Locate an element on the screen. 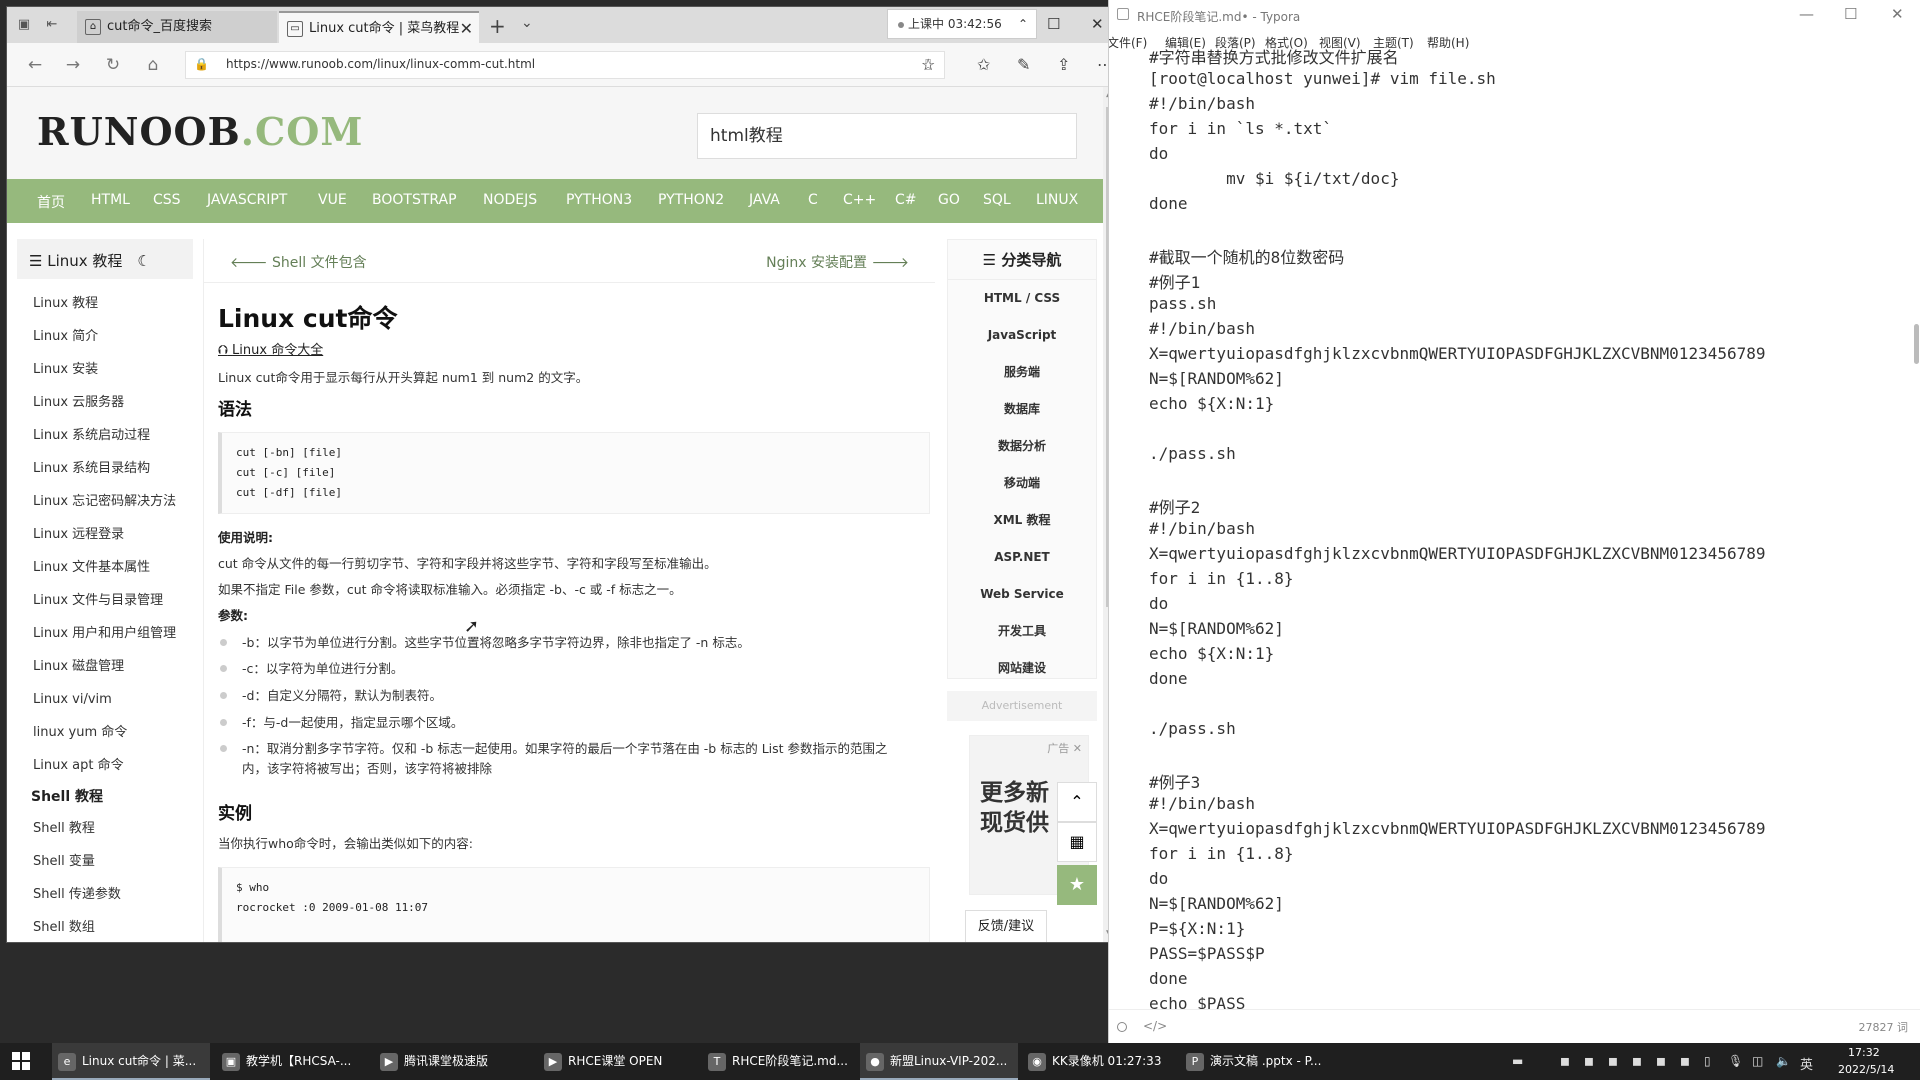 Image resolution: width=1920 pixels, height=1080 pixels. nav-item: GO is located at coordinates (949, 200).